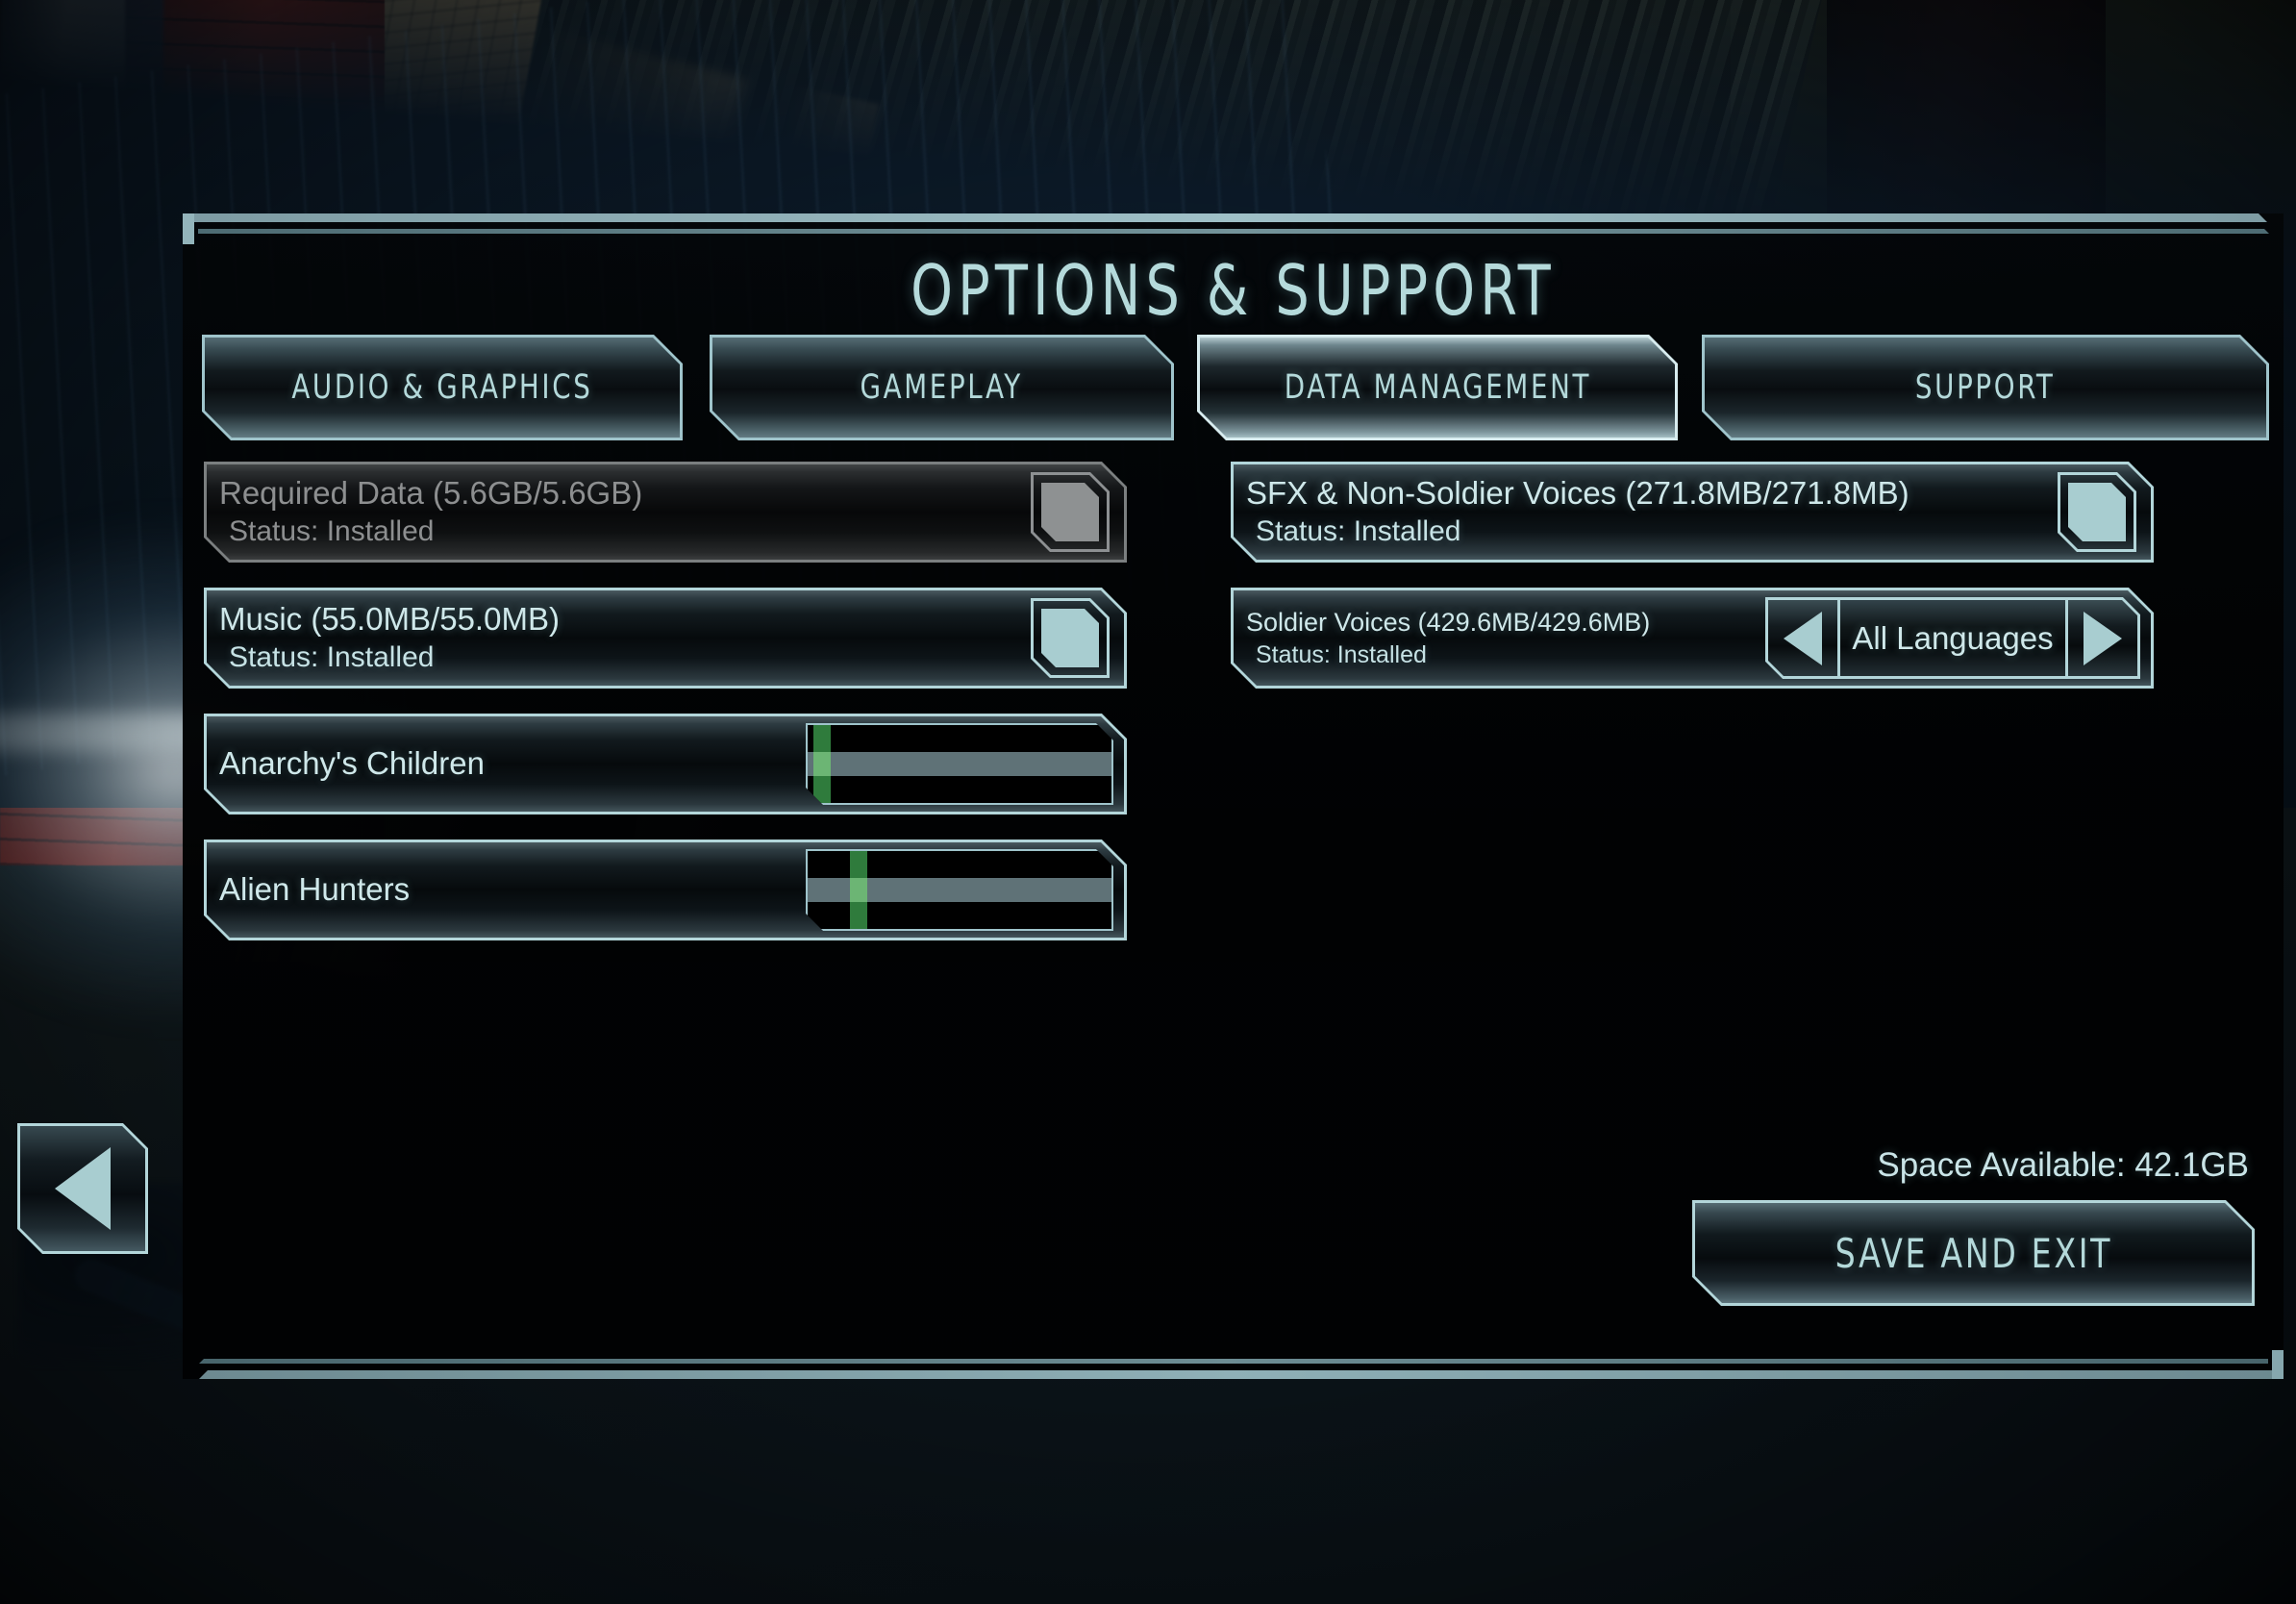 This screenshot has height=1604, width=2296. What do you see at coordinates (1241, 231) in the screenshot?
I see `panel-frame-top-inner` at bounding box center [1241, 231].